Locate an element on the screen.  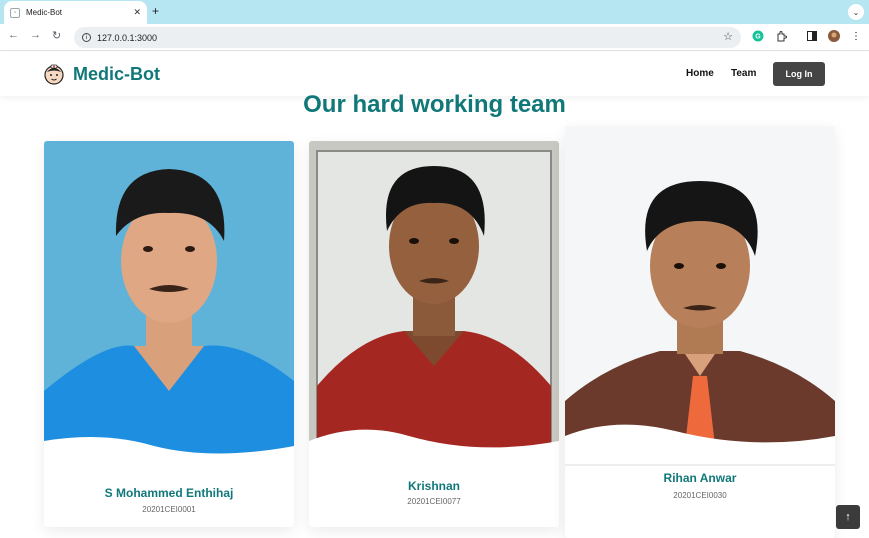
tab-title: Medic-Bot is located at coordinates (44, 12).